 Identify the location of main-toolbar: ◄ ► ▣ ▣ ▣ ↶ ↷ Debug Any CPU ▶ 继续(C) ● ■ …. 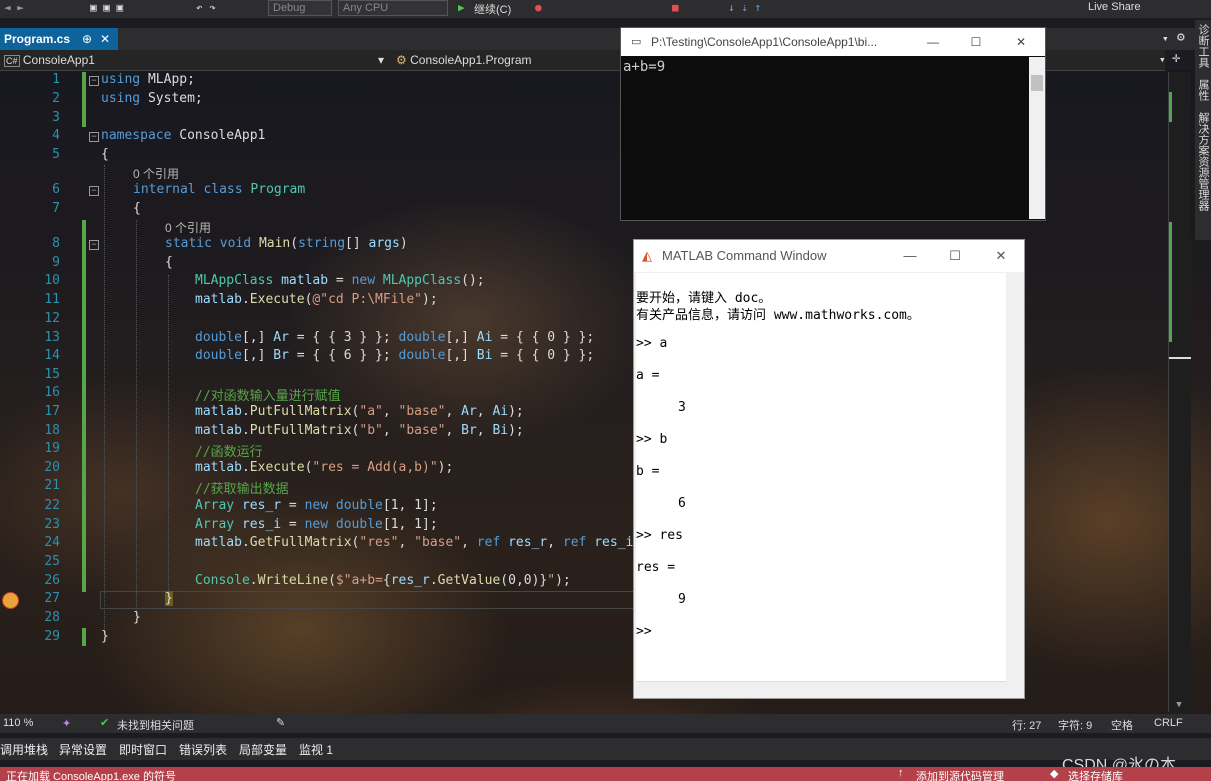
(605, 9).